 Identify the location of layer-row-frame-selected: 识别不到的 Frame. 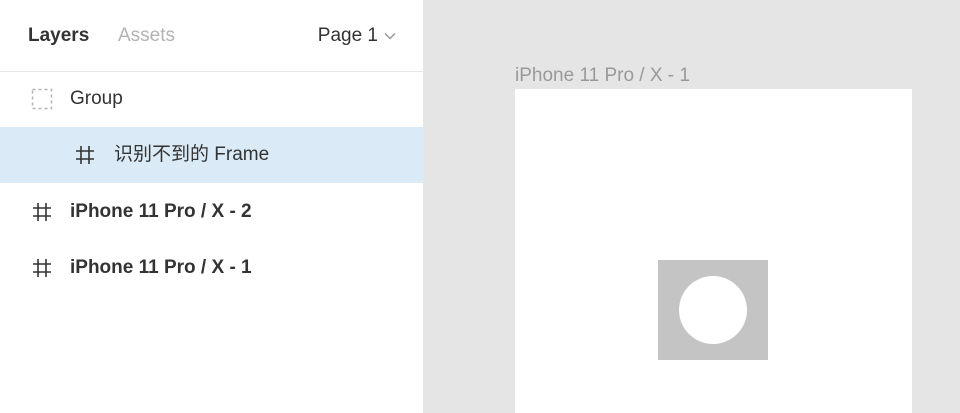
(212, 155).